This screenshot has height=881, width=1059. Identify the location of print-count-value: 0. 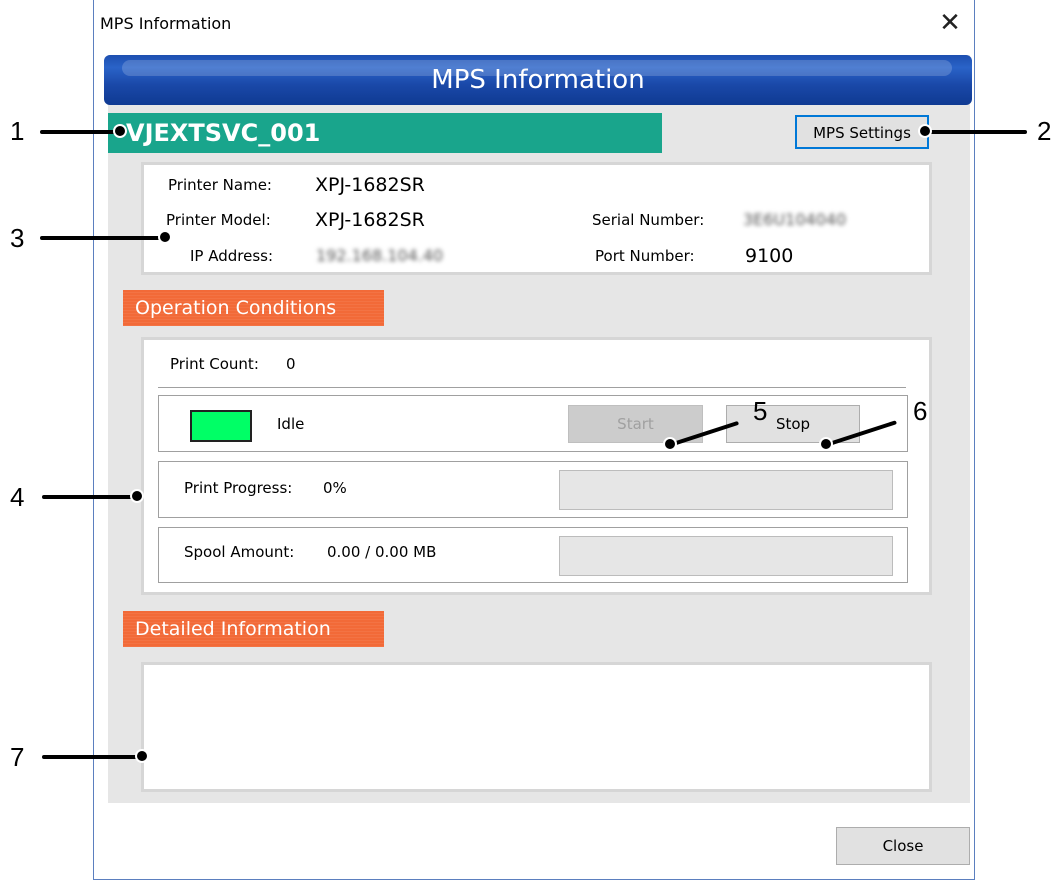
(291, 364).